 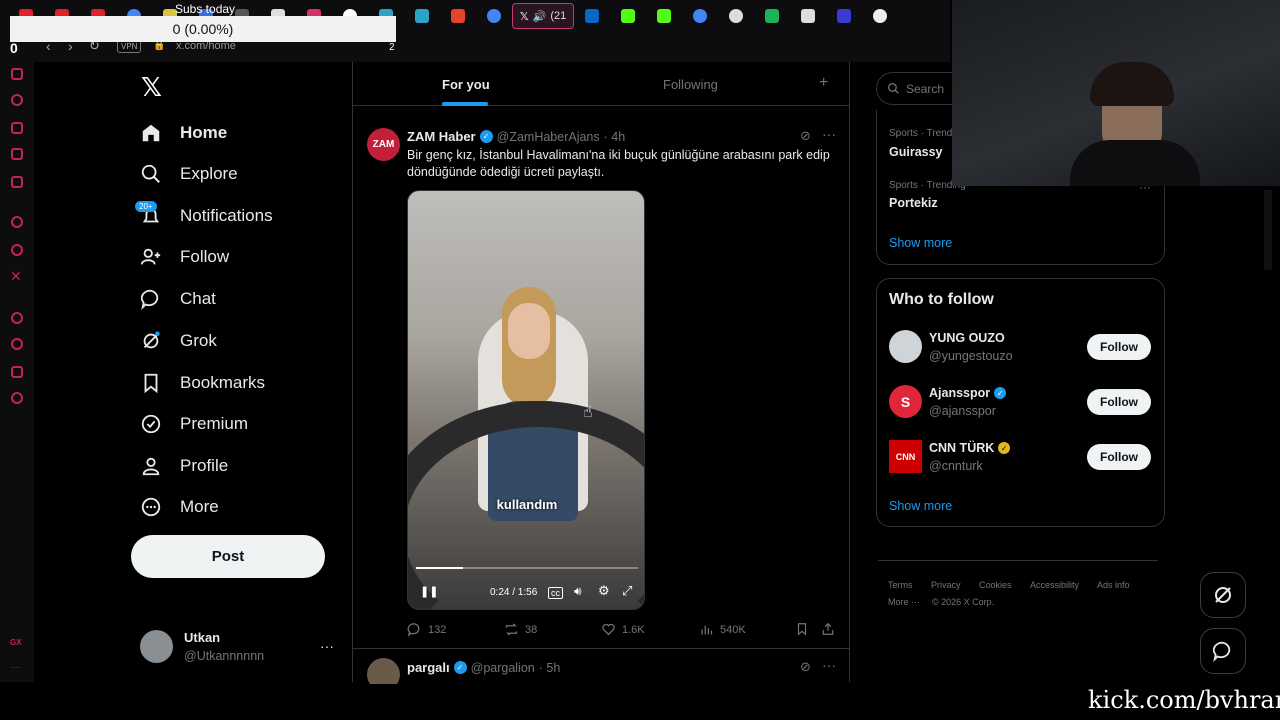 What do you see at coordinates (441, 136) in the screenshot?
I see `tweet-author: ZAM Haber` at bounding box center [441, 136].